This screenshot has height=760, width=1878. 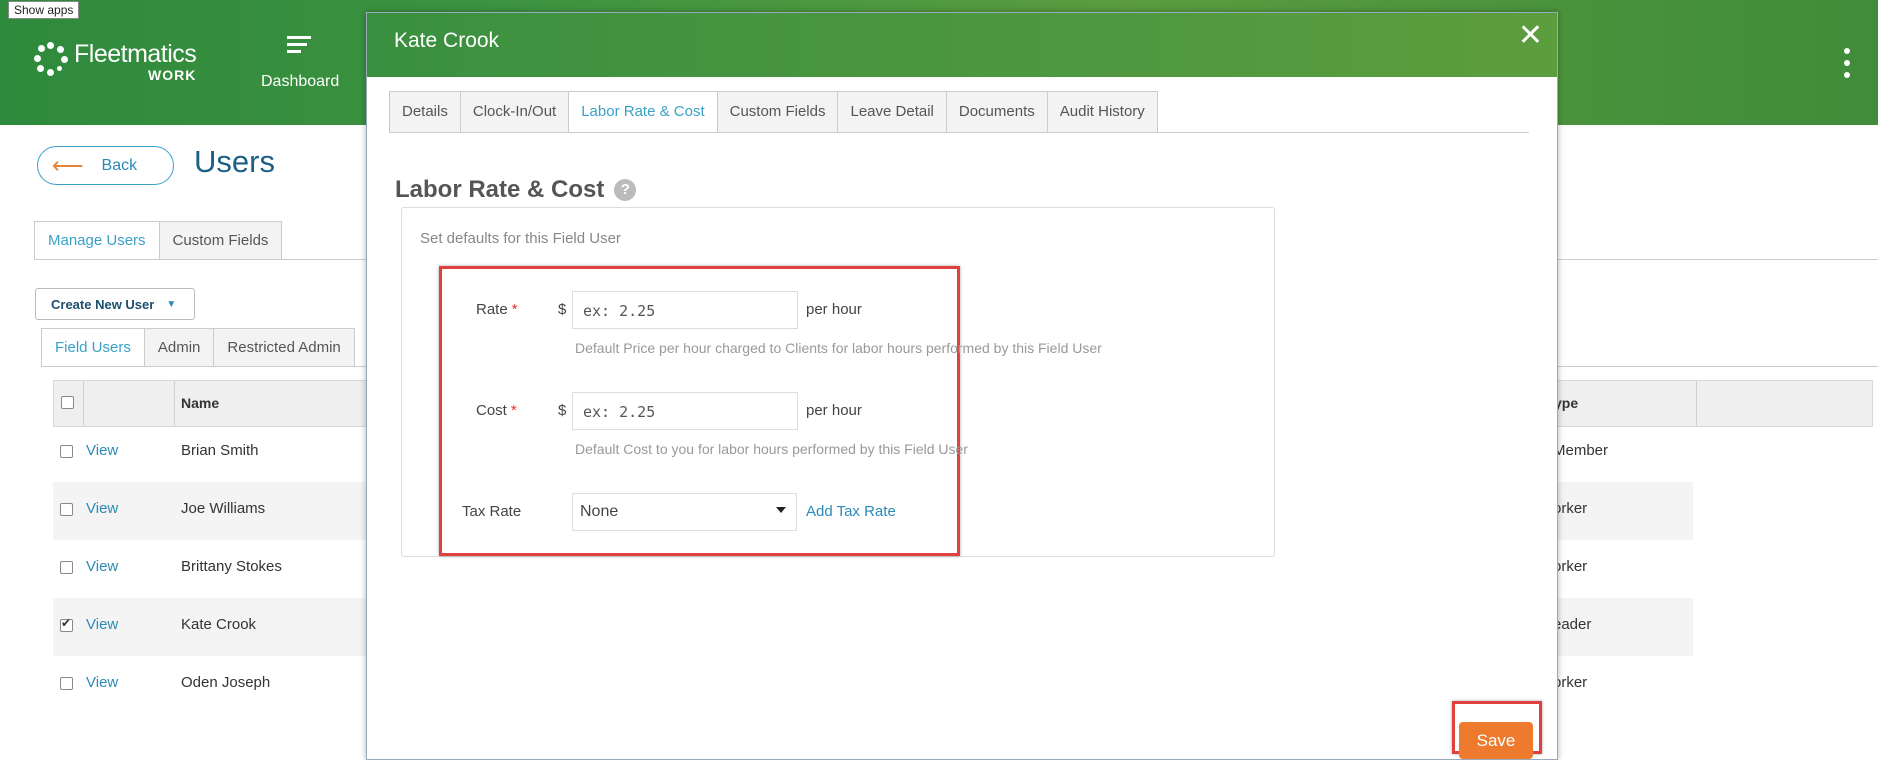 I want to click on cost-label: Cost *, so click(x=496, y=410).